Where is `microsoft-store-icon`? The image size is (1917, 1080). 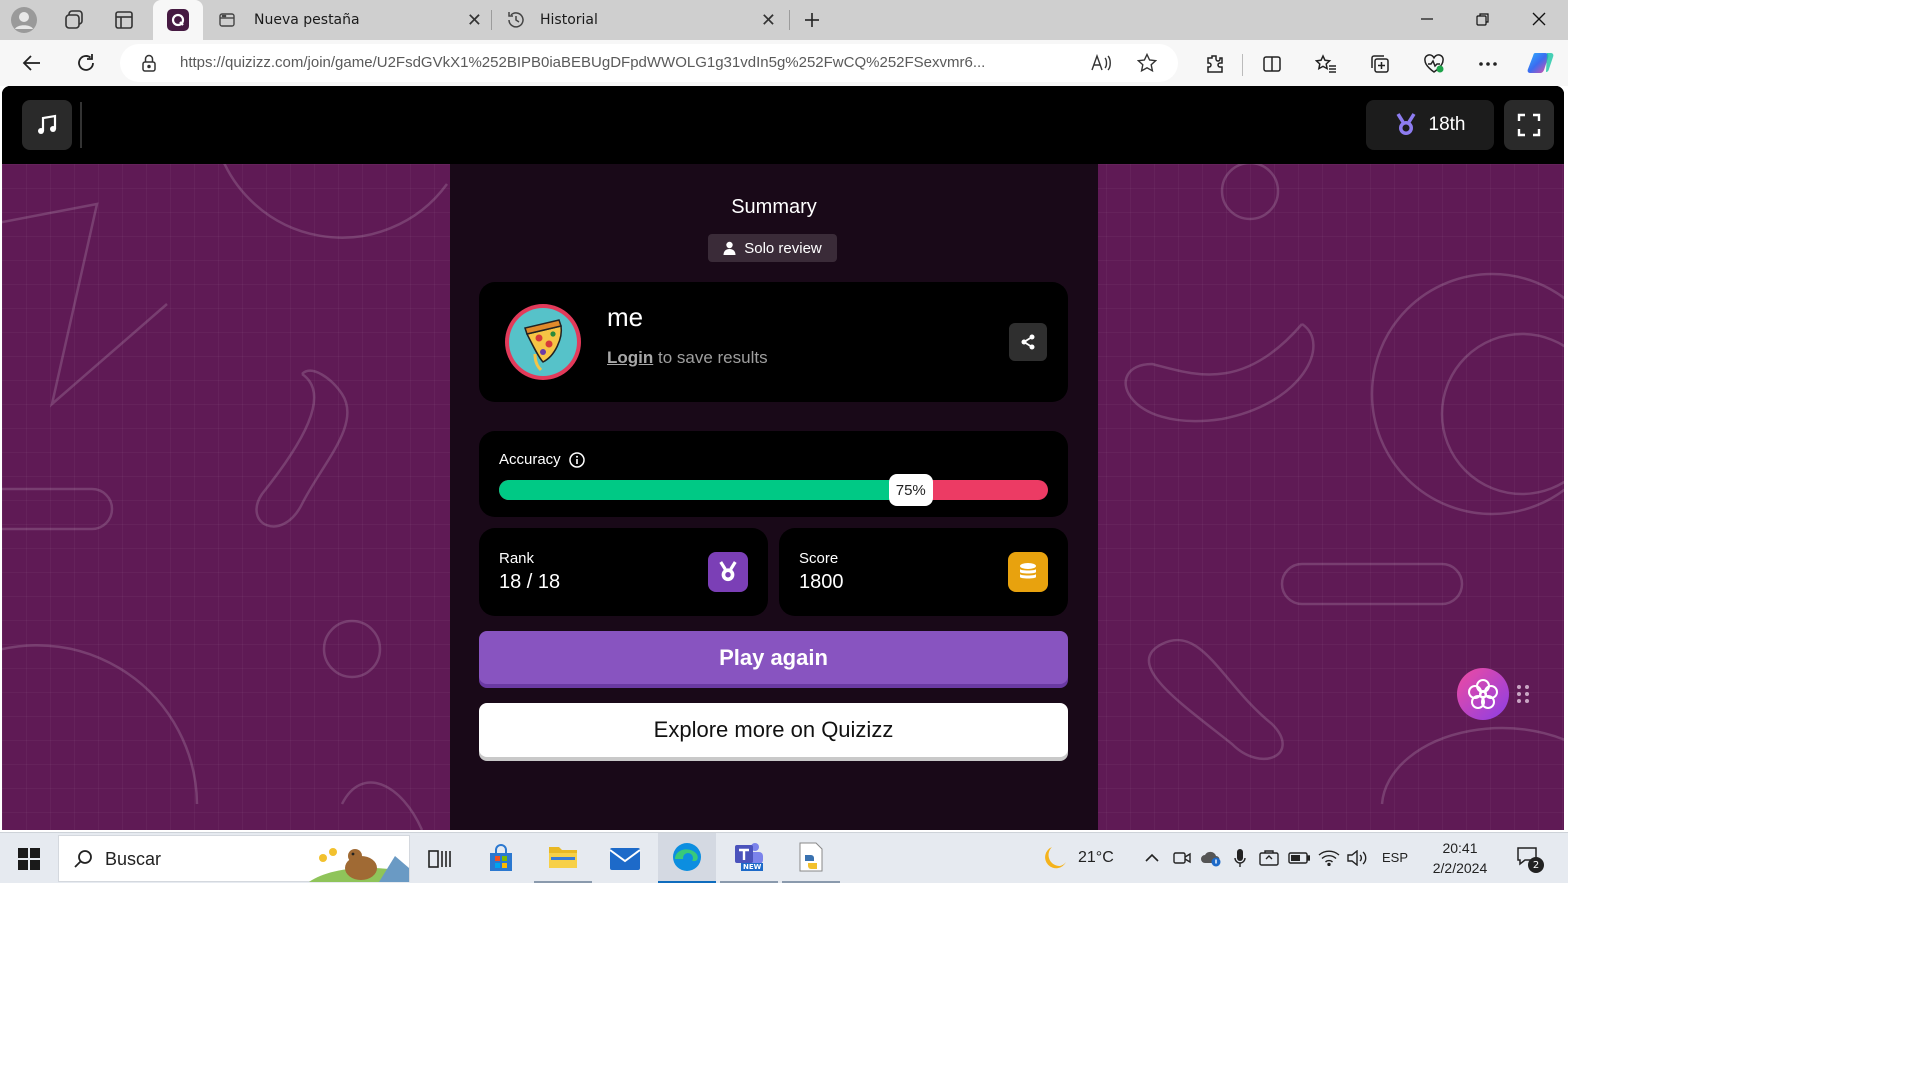
microsoft-store-icon is located at coordinates (501, 858).